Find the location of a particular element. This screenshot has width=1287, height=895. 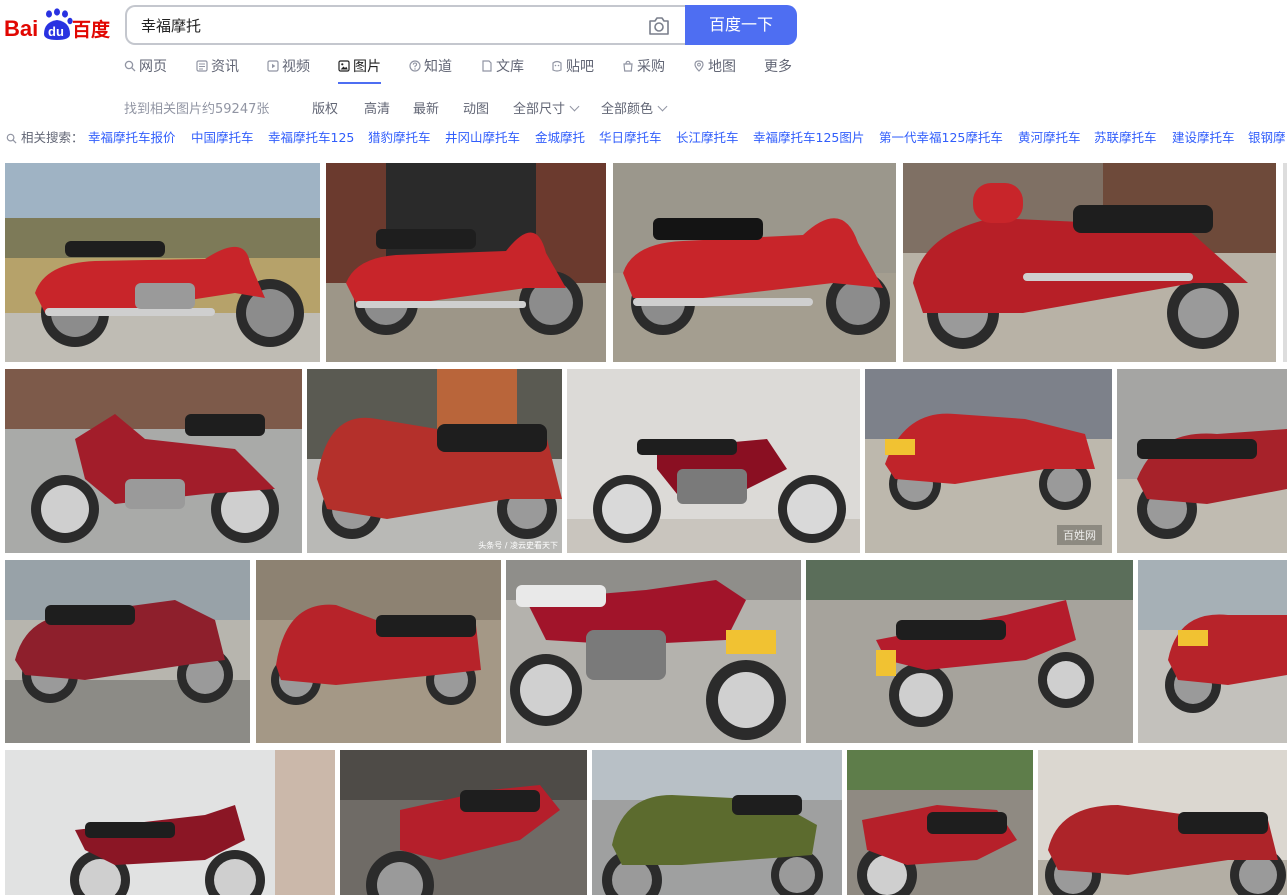

tab-label: 知道 is located at coordinates (438, 67).